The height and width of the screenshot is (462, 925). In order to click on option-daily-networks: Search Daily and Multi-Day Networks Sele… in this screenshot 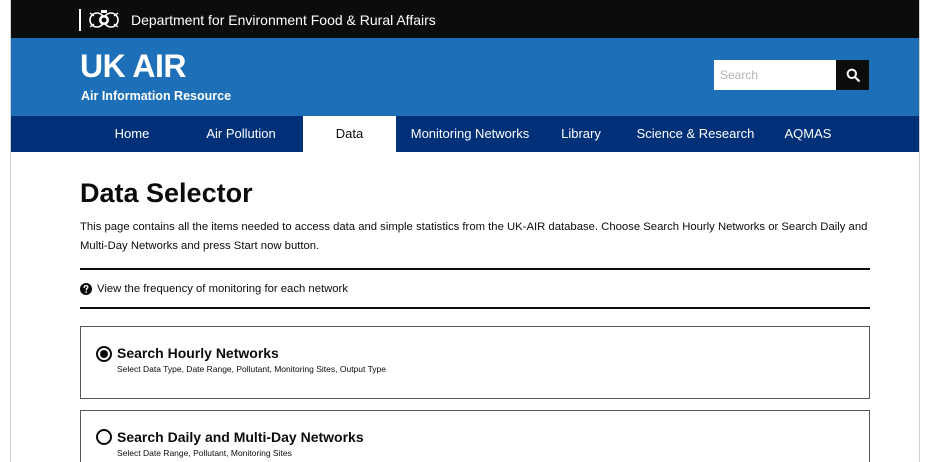, I will do `click(475, 436)`.